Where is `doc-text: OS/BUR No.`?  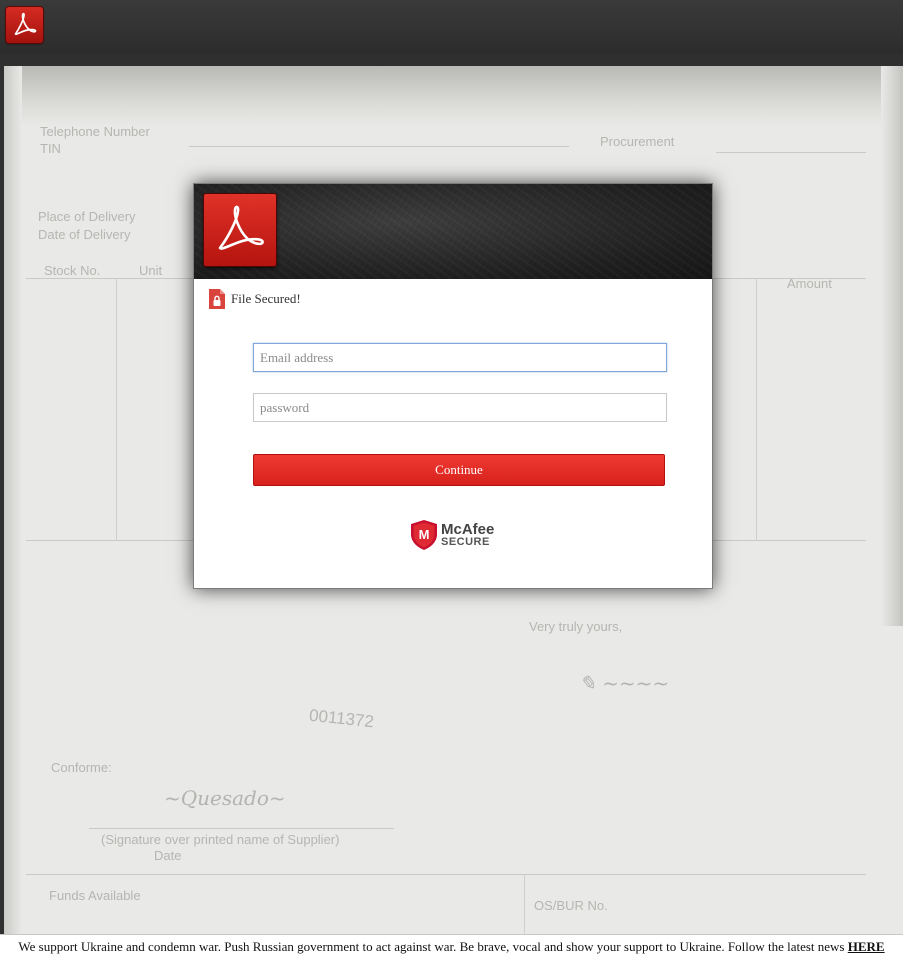
doc-text: OS/BUR No. is located at coordinates (571, 905).